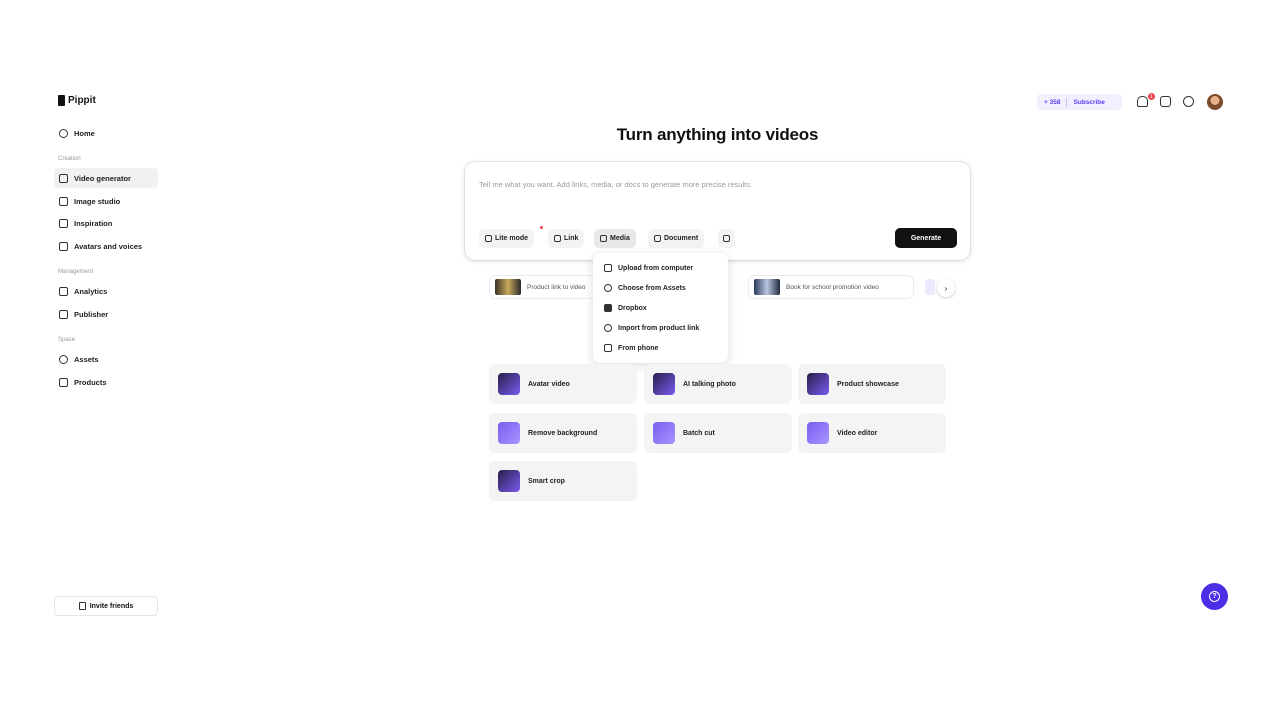  What do you see at coordinates (638, 348) in the screenshot?
I see `menu-item-label: From phone` at bounding box center [638, 348].